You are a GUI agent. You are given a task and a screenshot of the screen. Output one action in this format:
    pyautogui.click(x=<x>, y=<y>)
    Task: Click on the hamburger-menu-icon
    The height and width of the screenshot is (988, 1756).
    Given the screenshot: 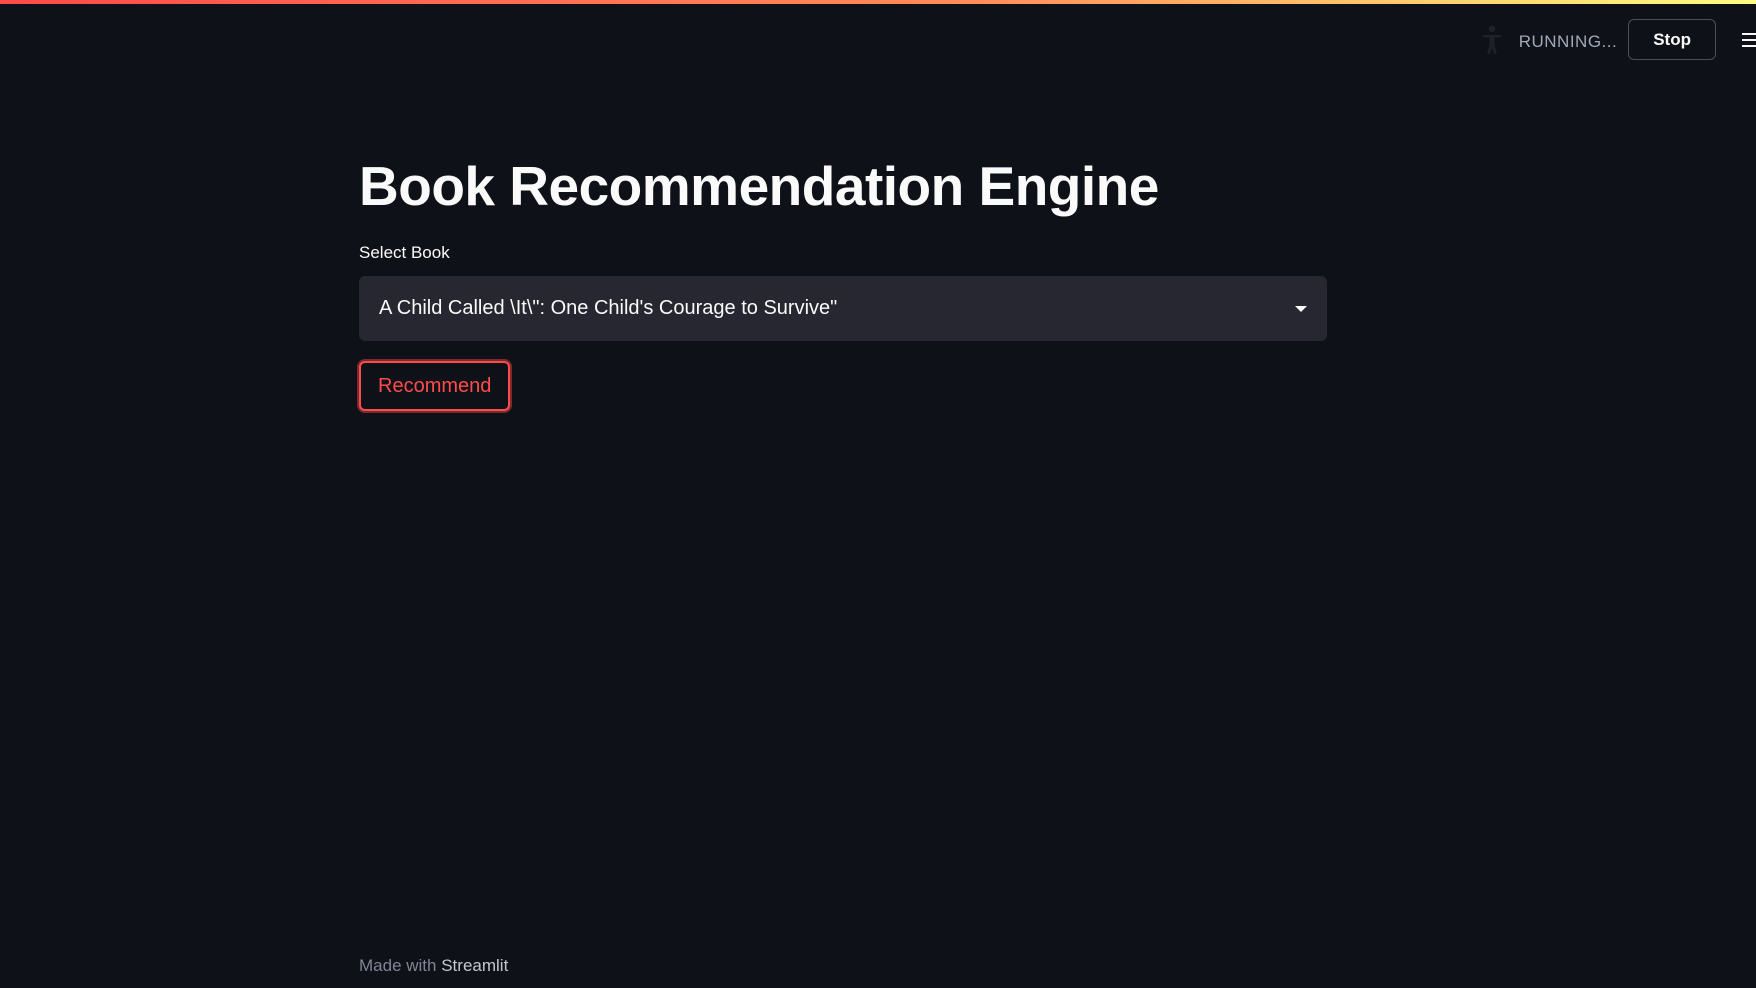 What is the action you would take?
    pyautogui.click(x=1749, y=40)
    